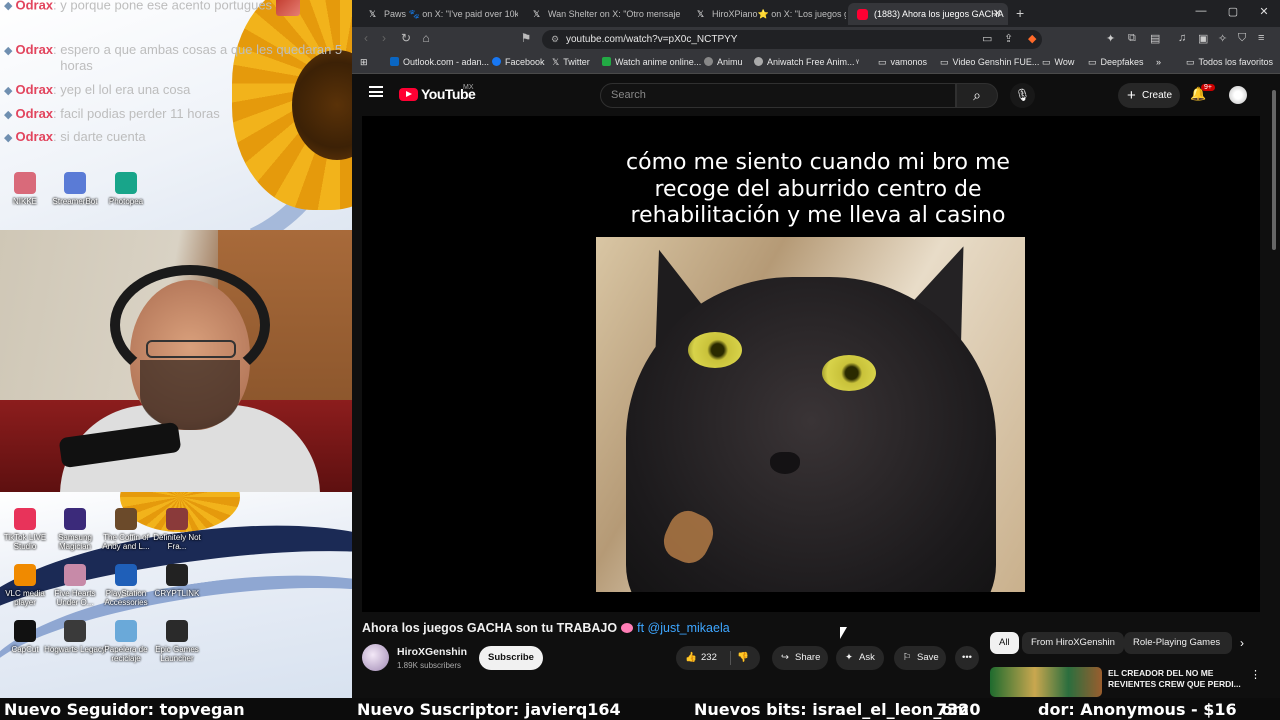 The width and height of the screenshot is (1280, 720). Describe the element at coordinates (920, 658) in the screenshot. I see `save-button: ⚐ Save` at that location.